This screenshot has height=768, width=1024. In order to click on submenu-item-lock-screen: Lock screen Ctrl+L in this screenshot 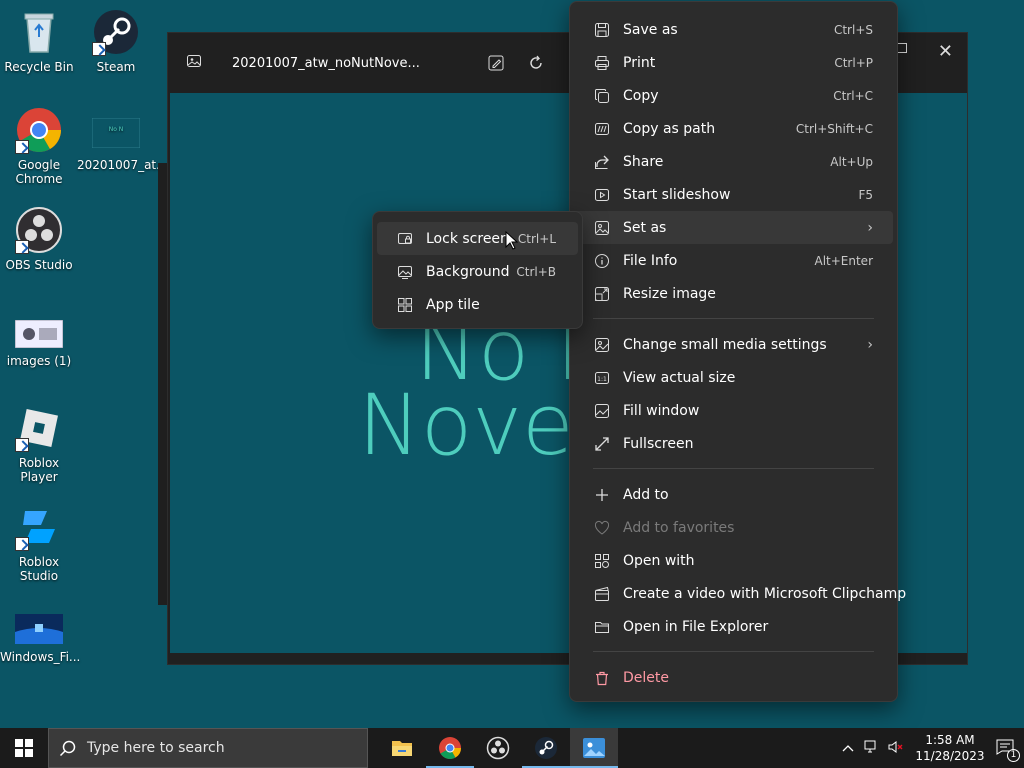, I will do `click(477, 238)`.